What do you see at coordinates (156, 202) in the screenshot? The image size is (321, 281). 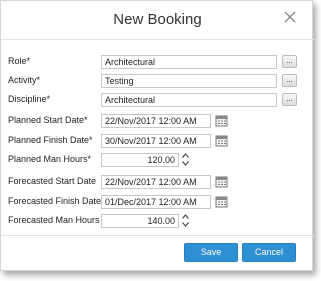 I see `forecast-finish-input: 01/Dec/2017 12:00 AM` at bounding box center [156, 202].